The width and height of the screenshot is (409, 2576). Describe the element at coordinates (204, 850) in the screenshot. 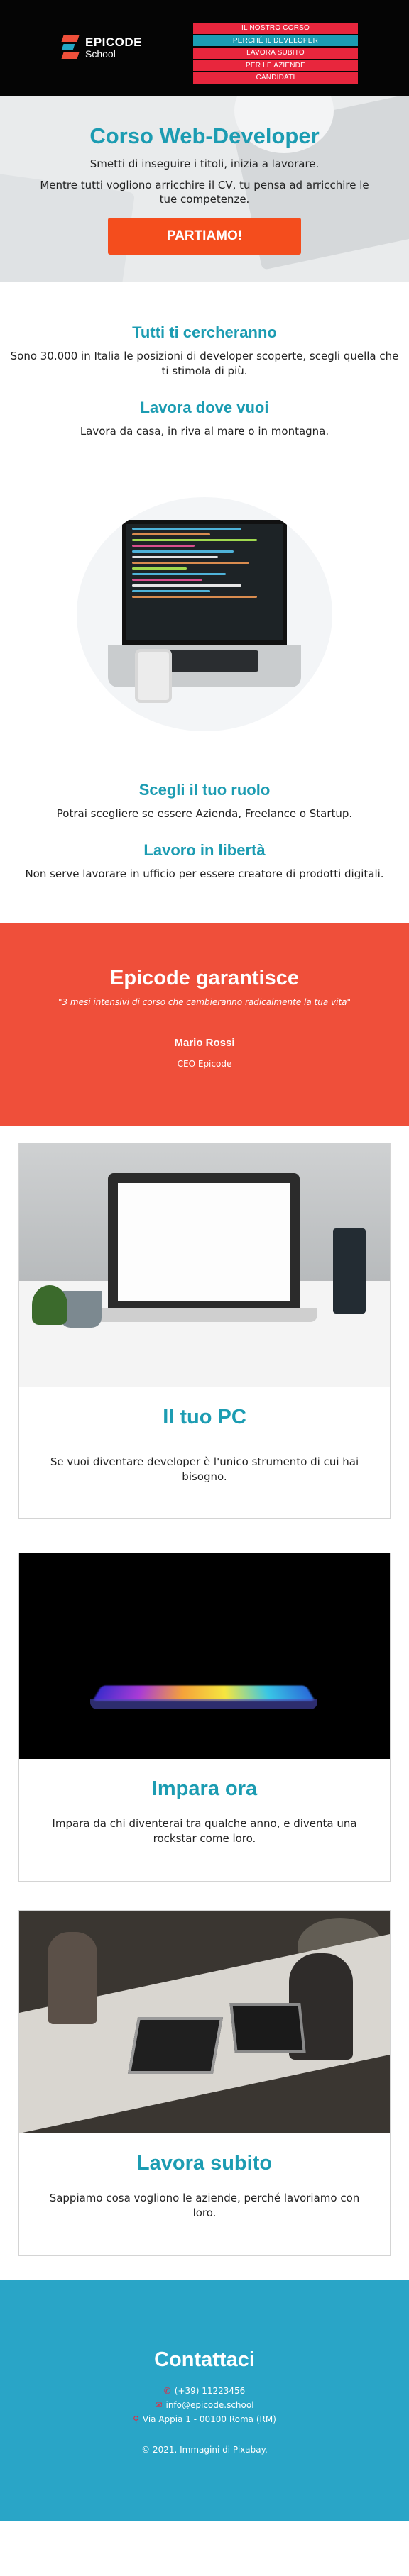

I see `feature-title: Lavoro in libertà` at that location.